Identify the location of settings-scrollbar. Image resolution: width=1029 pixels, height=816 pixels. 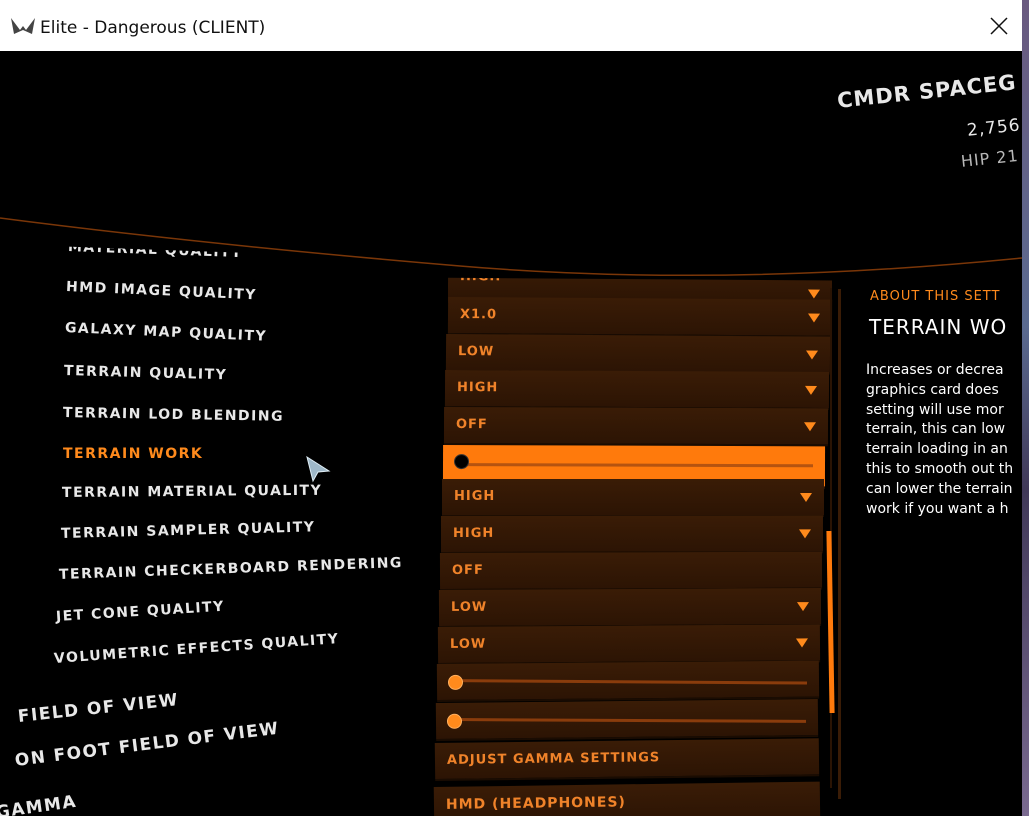
(830, 622).